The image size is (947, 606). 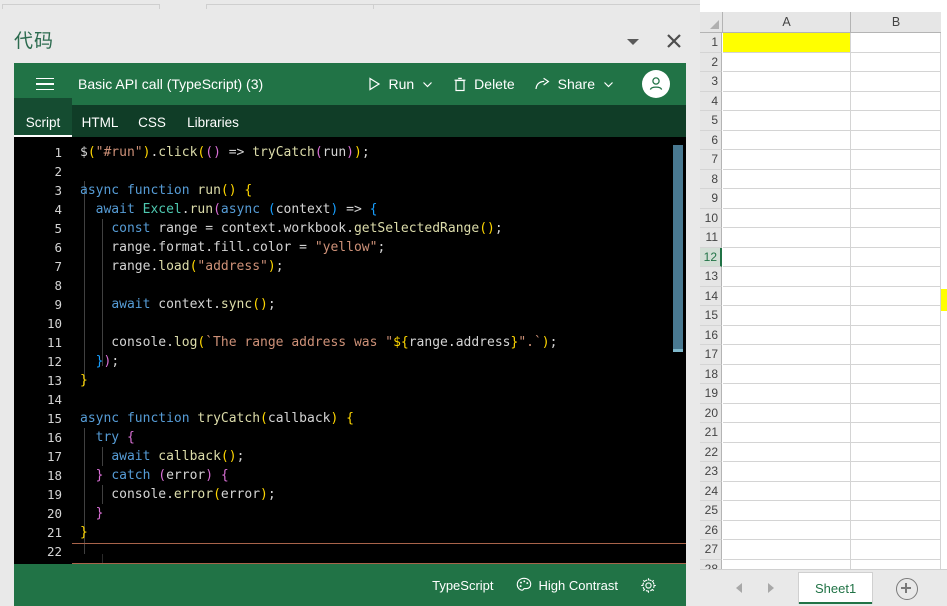 What do you see at coordinates (711, 257) in the screenshot?
I see `row-header: 12` at bounding box center [711, 257].